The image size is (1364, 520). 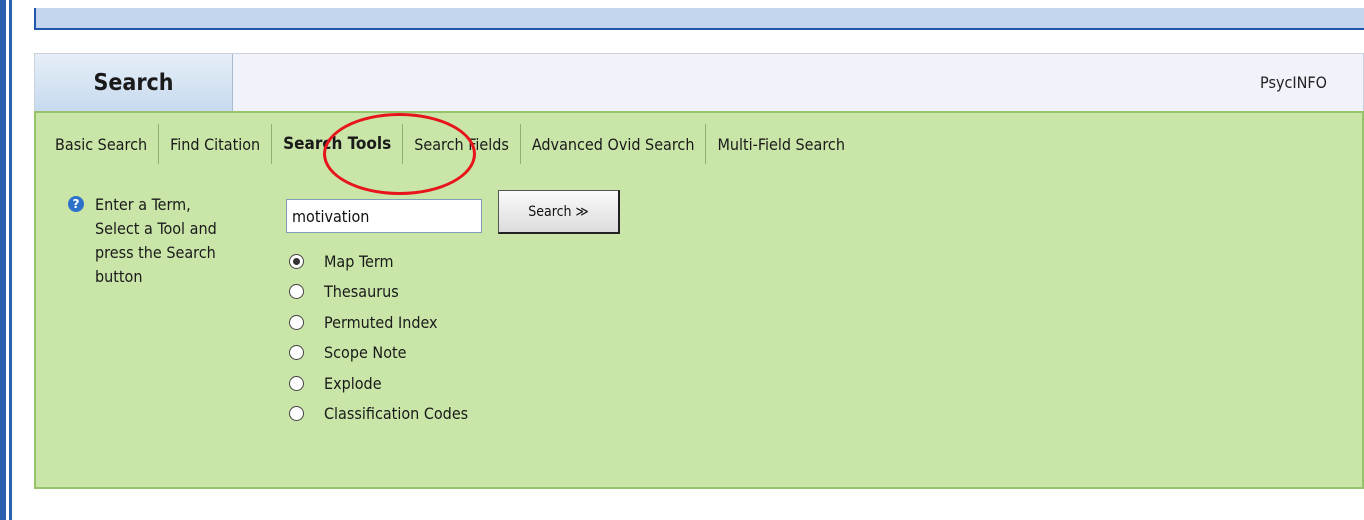 I want to click on tool-option-classification-codes: Classification Codes, so click(x=378, y=414).